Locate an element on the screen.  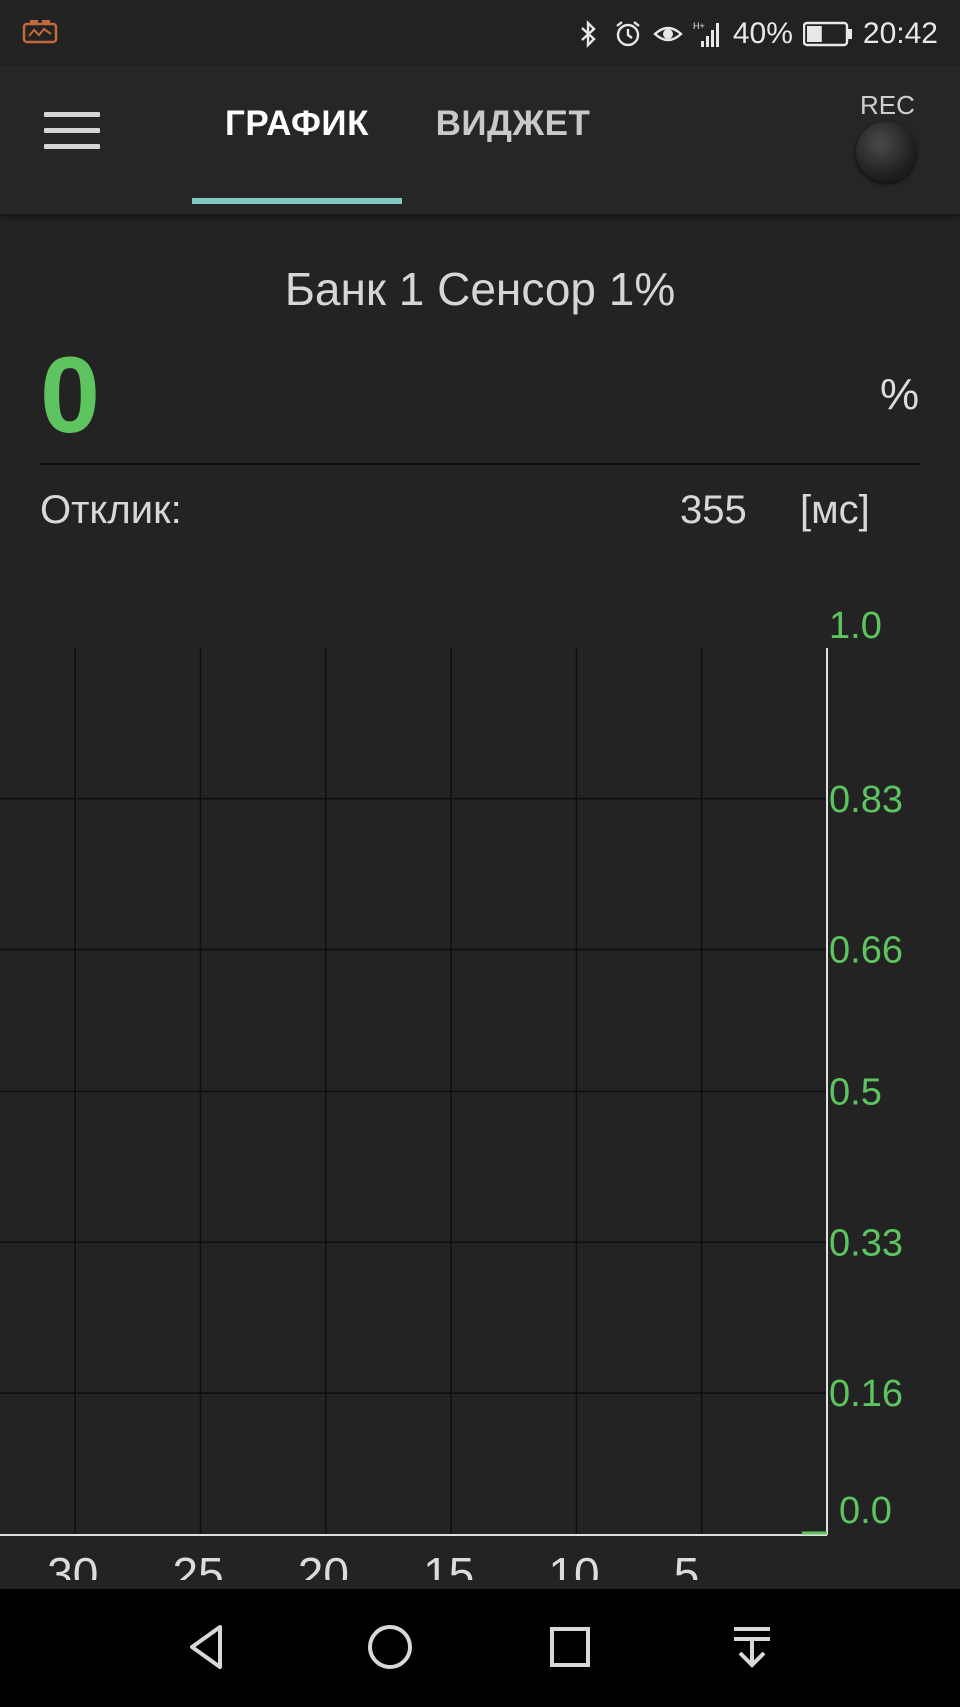
x-tick-label: 10 is located at coordinates (573, 1564).